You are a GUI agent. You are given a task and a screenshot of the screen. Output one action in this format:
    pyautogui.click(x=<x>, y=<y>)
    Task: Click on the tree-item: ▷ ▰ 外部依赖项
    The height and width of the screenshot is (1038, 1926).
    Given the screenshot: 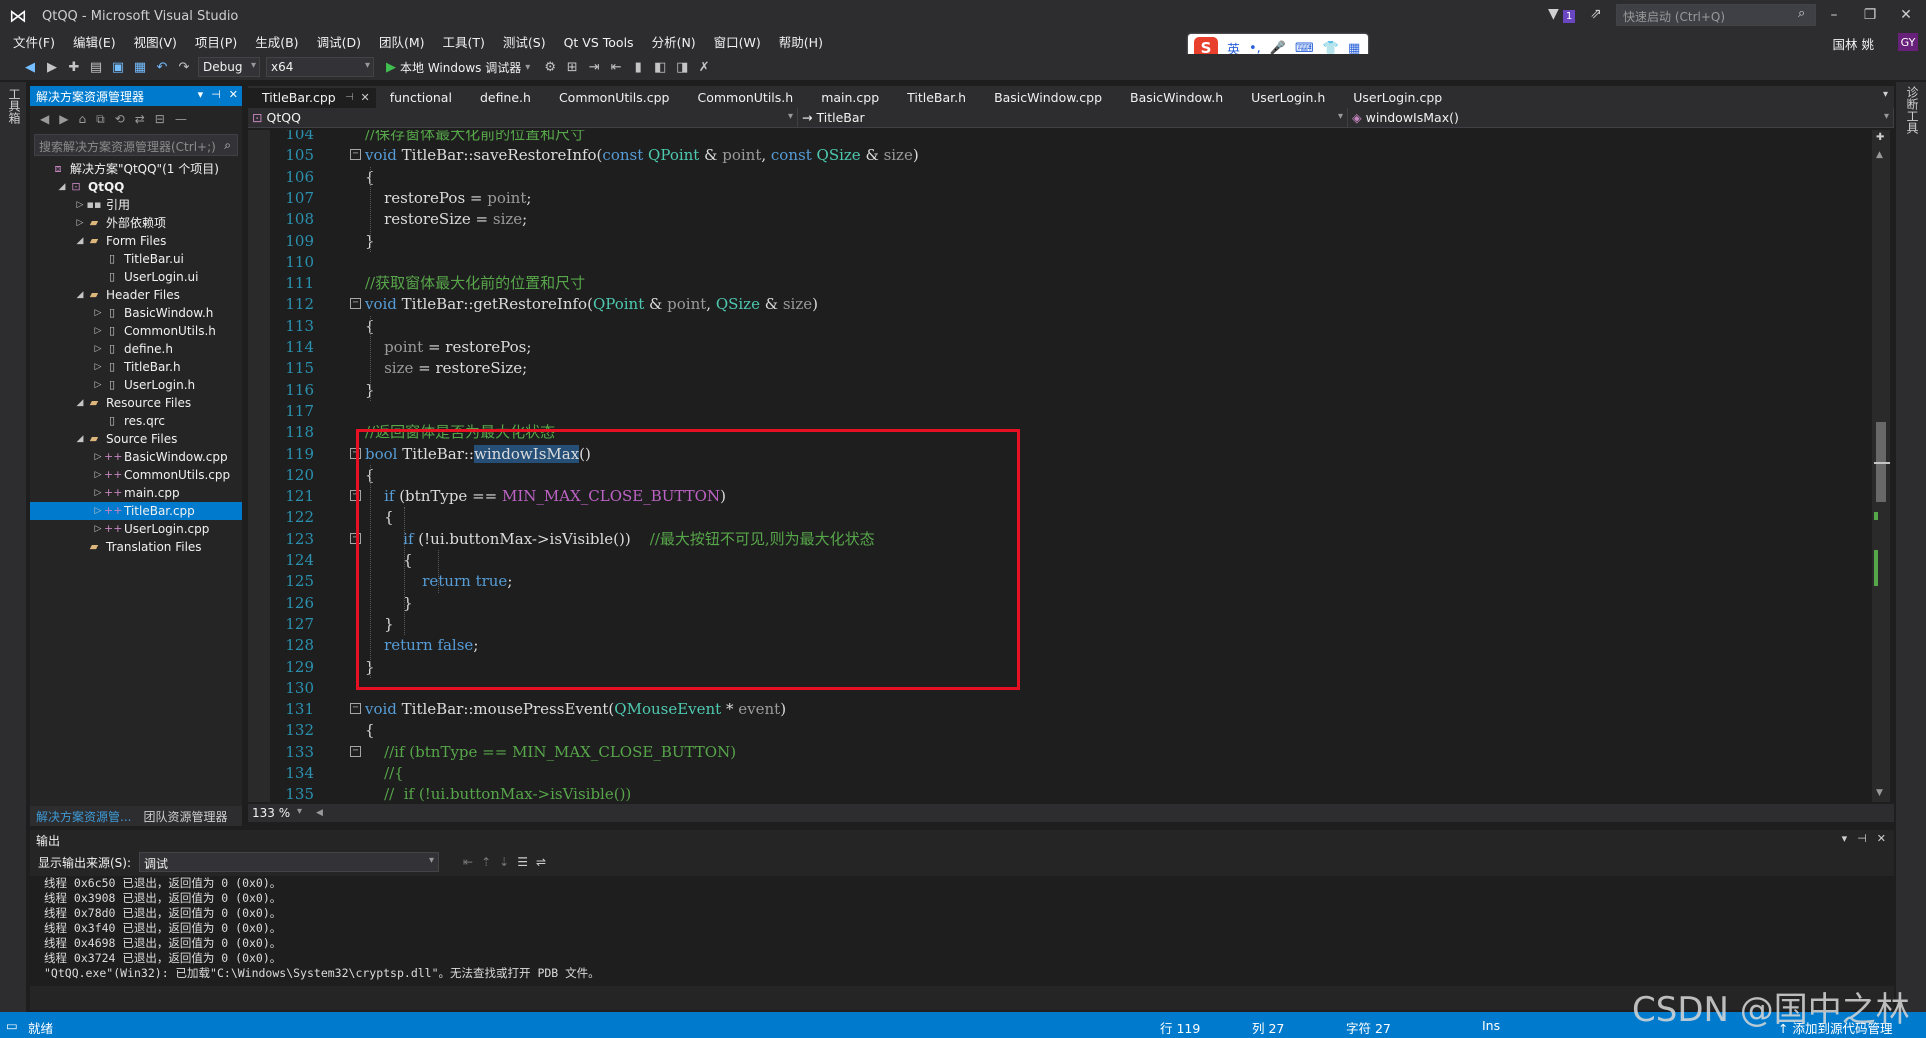 What is the action you would take?
    pyautogui.click(x=136, y=223)
    